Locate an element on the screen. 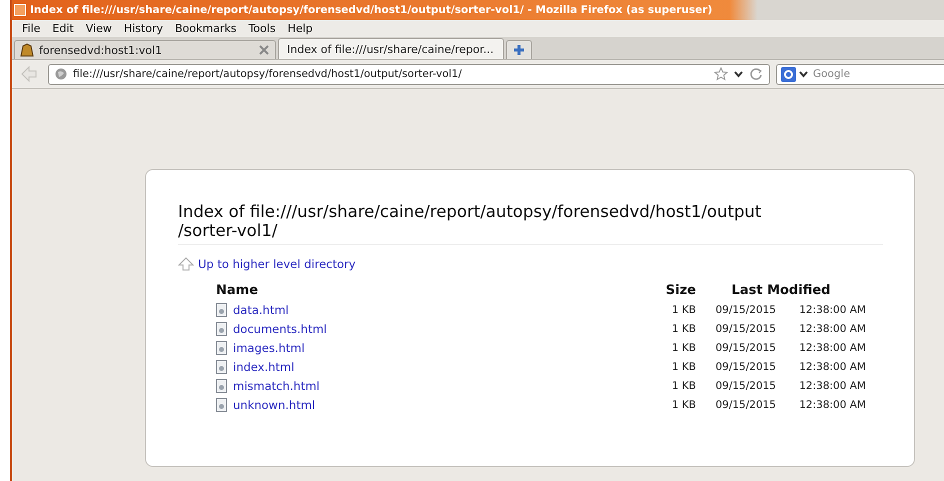 The width and height of the screenshot is (944, 481). file-link: mismatch.html is located at coordinates (276, 386).